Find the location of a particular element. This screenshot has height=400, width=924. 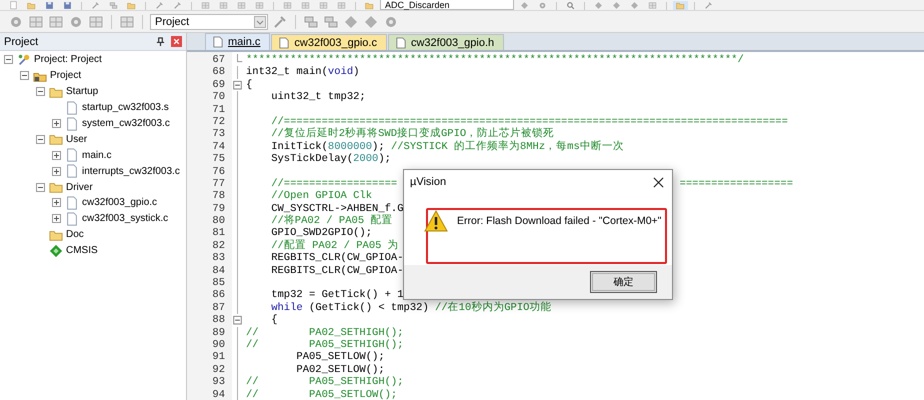

dialog-title: µVision is located at coordinates (429, 182).